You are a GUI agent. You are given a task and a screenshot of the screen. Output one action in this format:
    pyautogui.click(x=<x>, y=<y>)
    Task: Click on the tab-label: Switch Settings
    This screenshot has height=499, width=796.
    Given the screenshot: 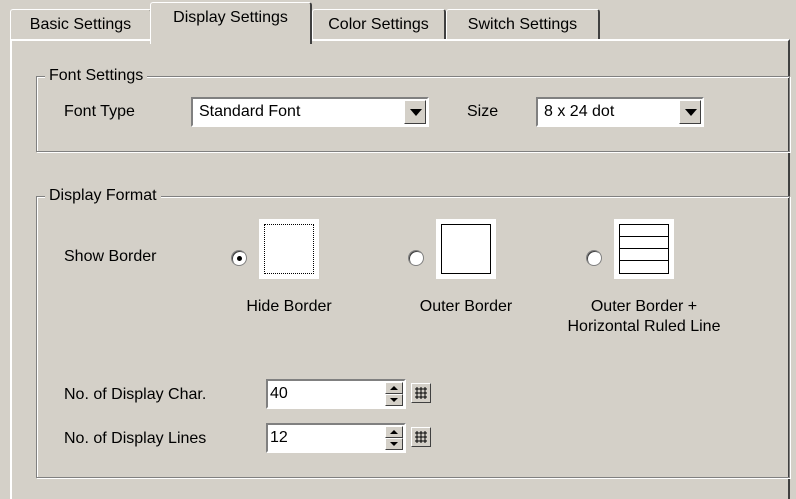 What is the action you would take?
    pyautogui.click(x=522, y=24)
    